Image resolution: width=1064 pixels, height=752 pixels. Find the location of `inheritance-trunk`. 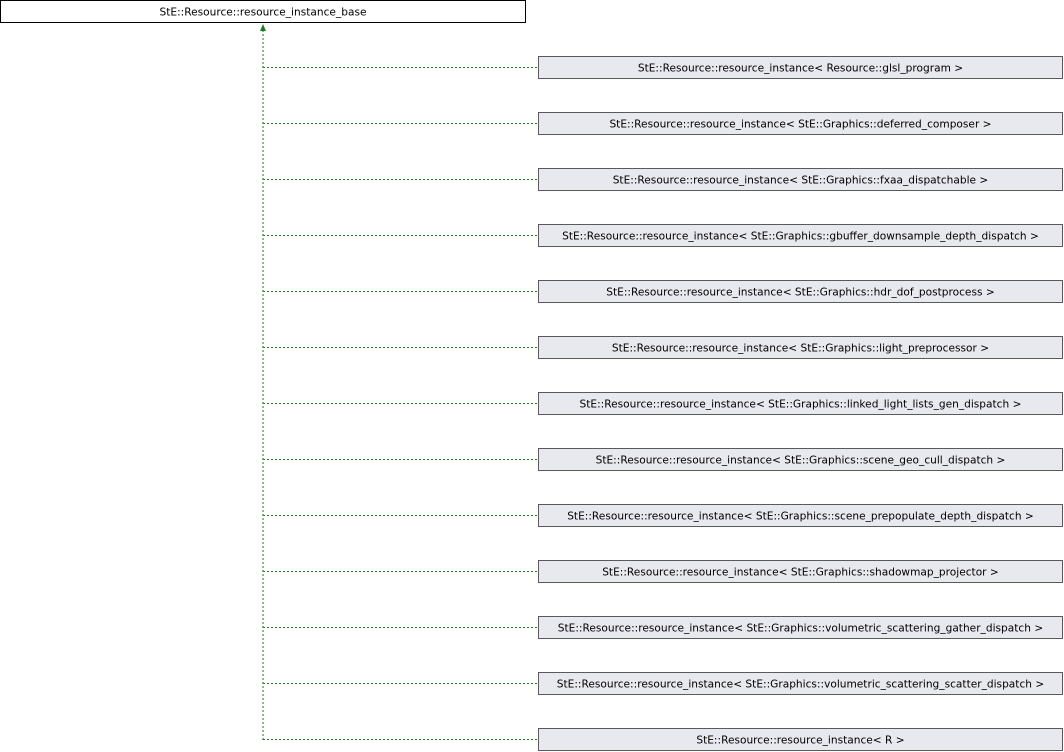

inheritance-trunk is located at coordinates (263, 382).